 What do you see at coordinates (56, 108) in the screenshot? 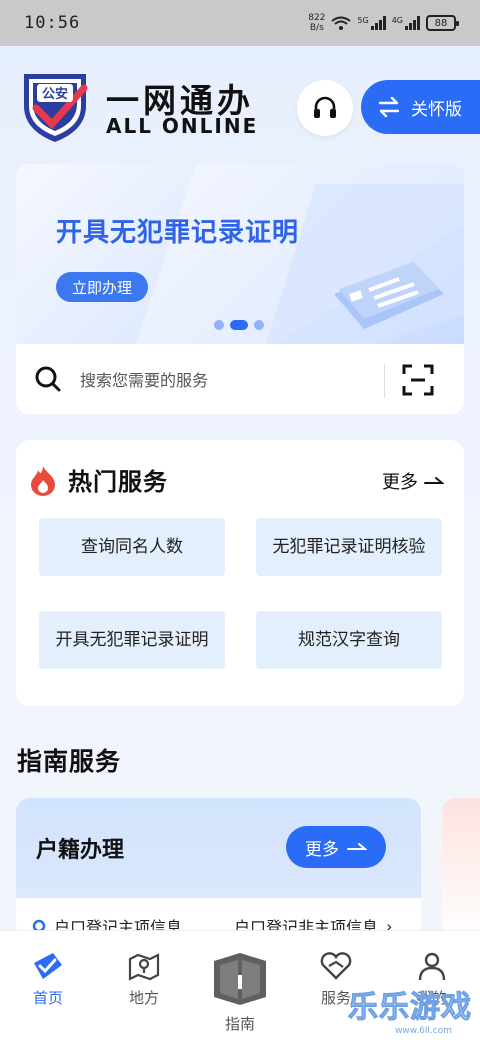
I see `police-shield-logo: 公安` at bounding box center [56, 108].